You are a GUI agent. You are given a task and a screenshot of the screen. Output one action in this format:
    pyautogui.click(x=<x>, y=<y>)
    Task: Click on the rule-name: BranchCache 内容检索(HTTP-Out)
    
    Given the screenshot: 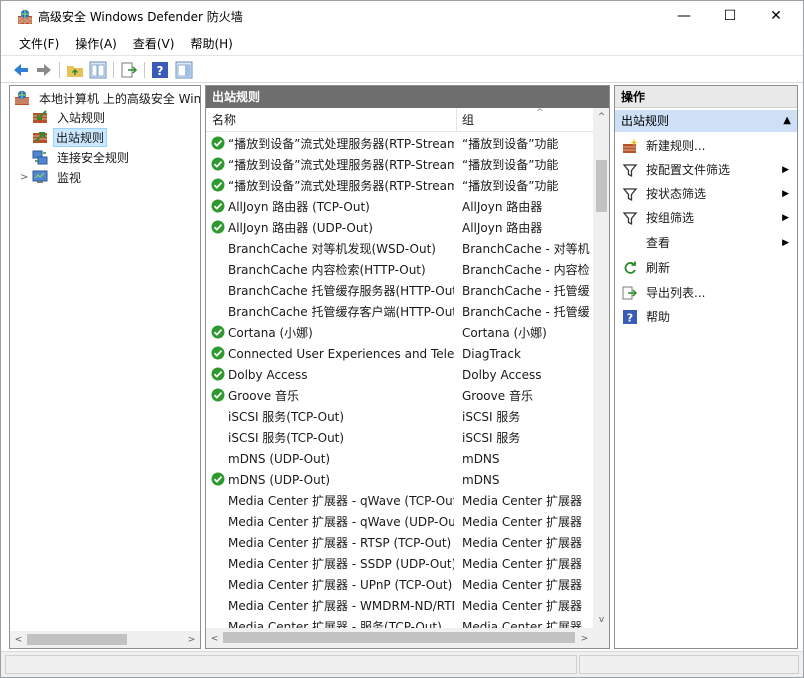 What is the action you would take?
    pyautogui.click(x=327, y=270)
    